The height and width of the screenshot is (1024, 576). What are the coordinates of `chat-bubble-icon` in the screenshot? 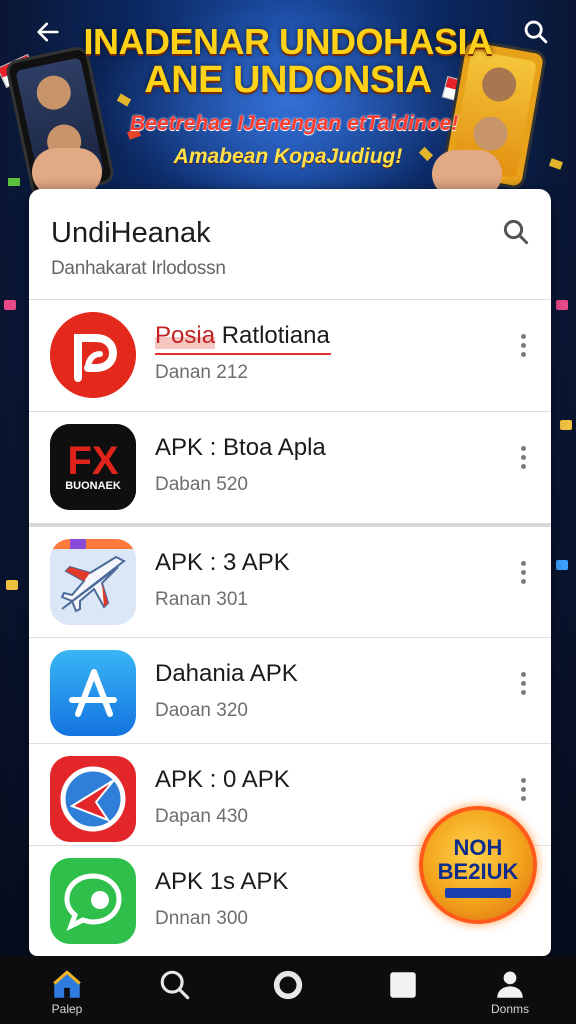 It's located at (93, 901).